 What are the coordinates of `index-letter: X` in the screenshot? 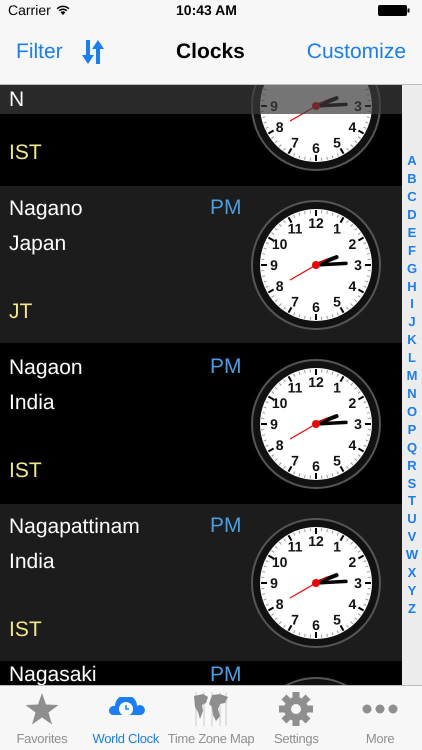 It's located at (412, 573).